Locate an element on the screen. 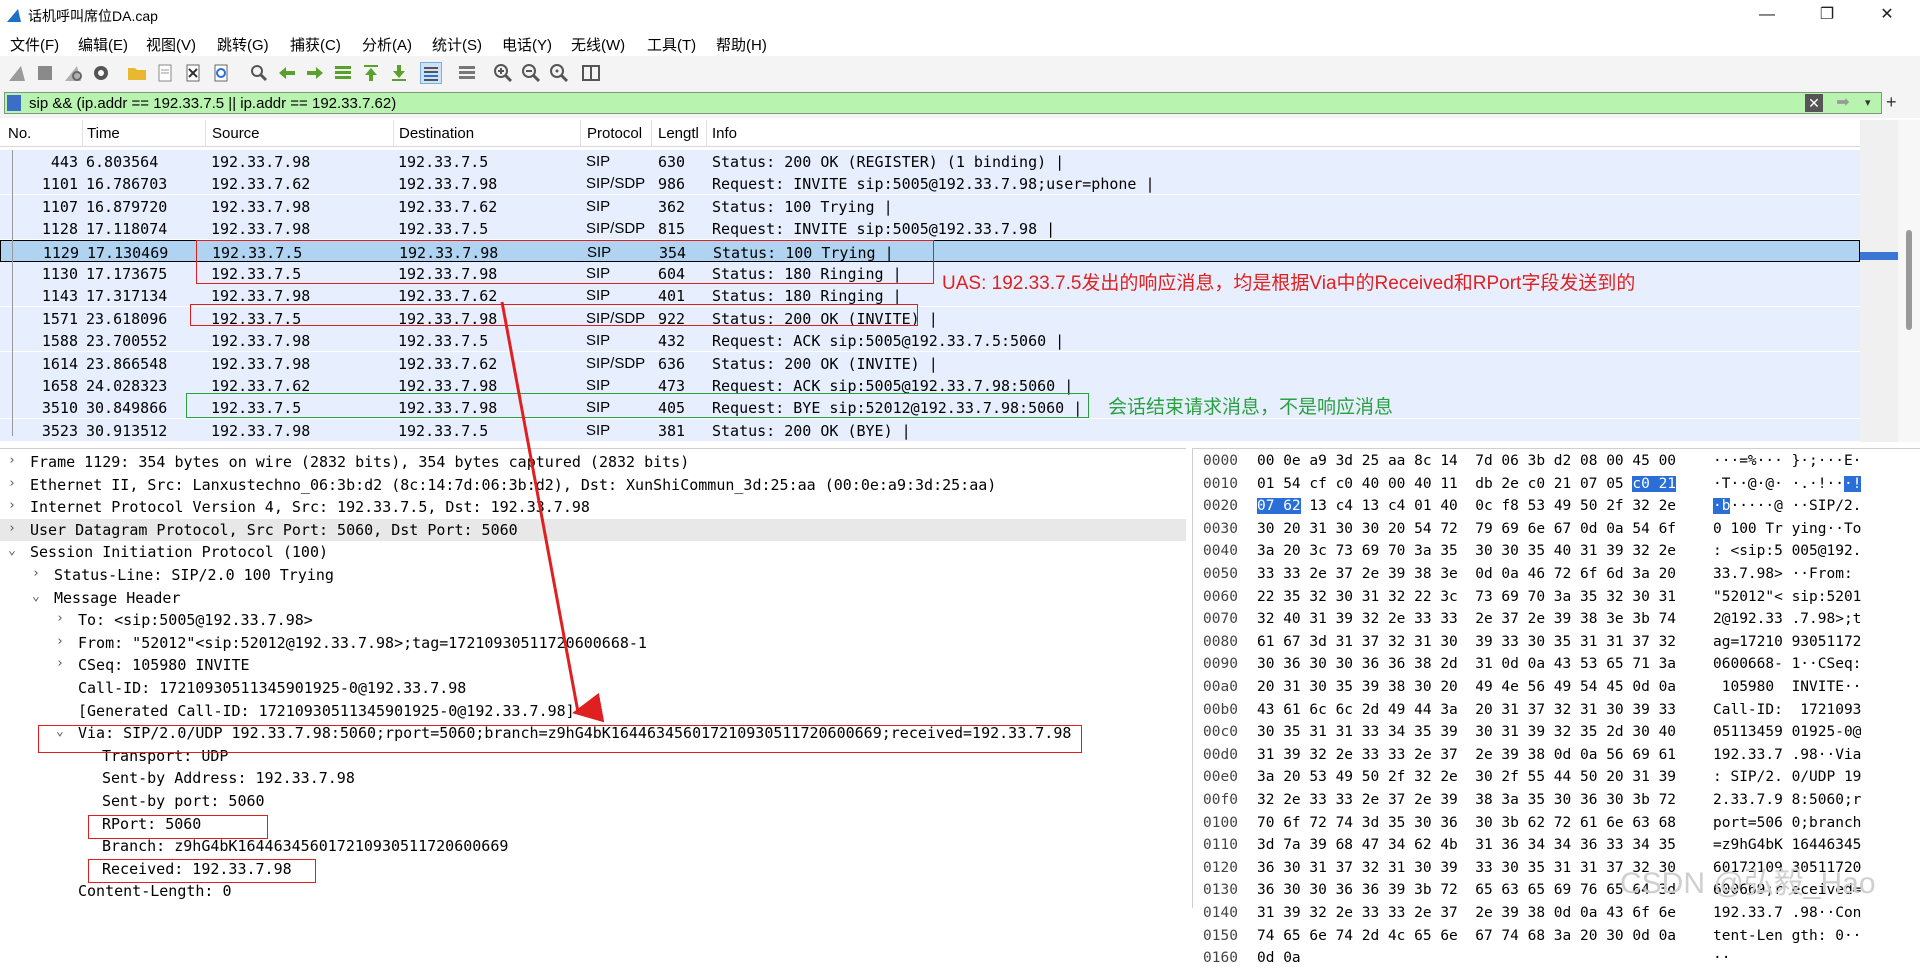 The width and height of the screenshot is (1920, 970). shark-fin-start-icon is located at coordinates (17, 73).